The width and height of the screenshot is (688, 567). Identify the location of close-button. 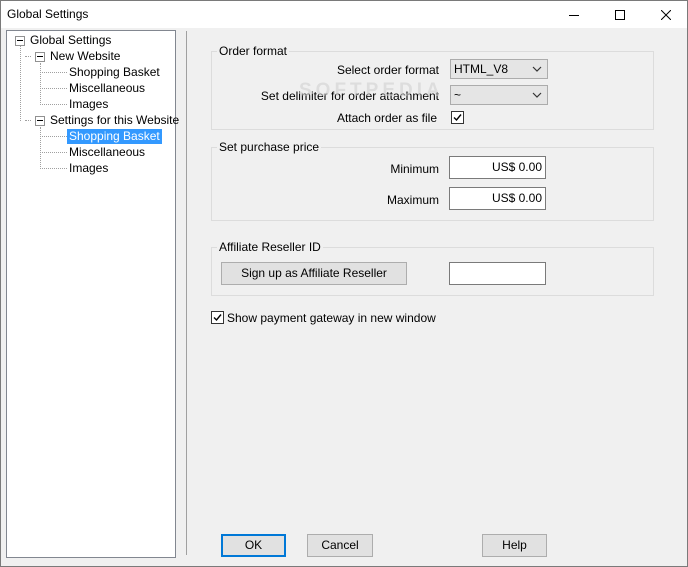
(665, 14).